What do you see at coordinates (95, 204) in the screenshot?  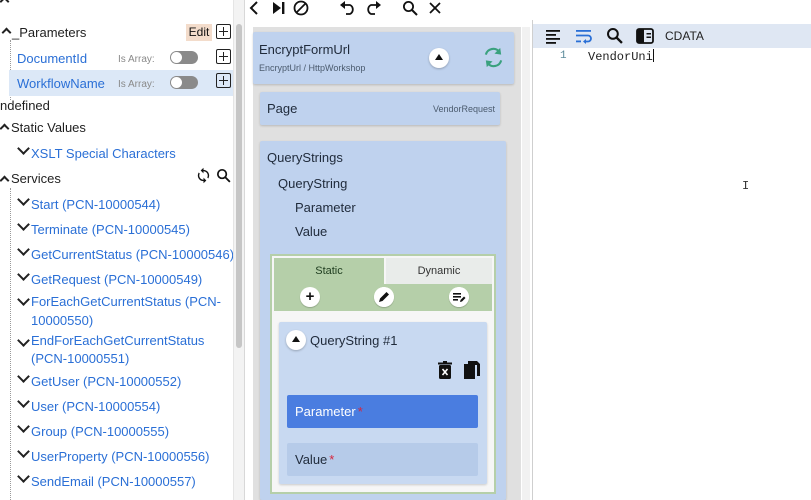 I see `service-item: Start (PCN-10000544)` at bounding box center [95, 204].